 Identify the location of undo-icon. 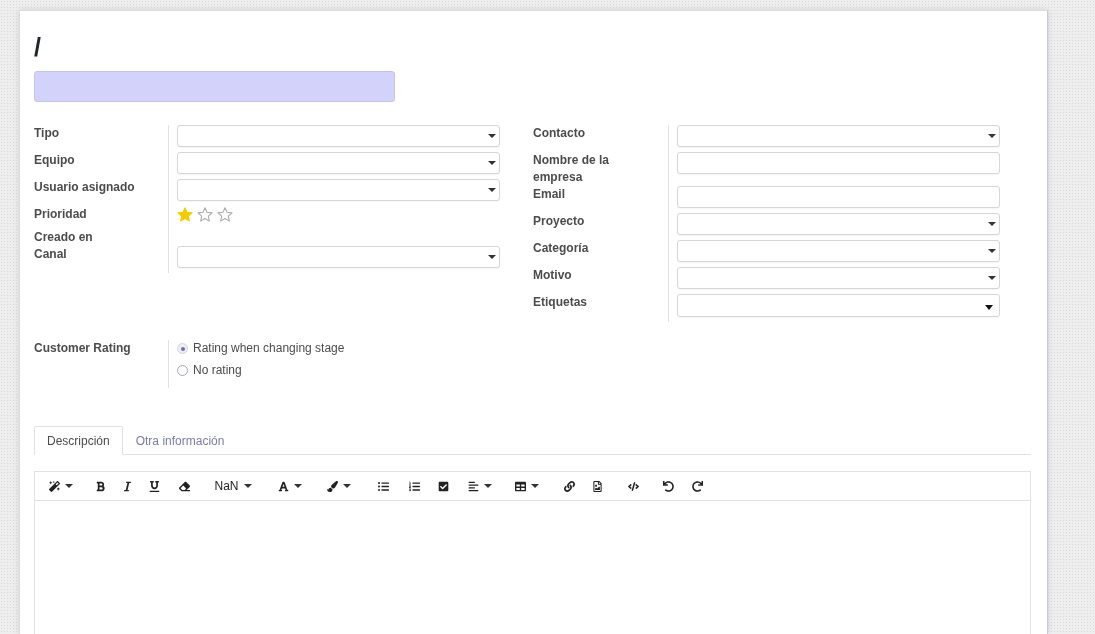
(668, 486).